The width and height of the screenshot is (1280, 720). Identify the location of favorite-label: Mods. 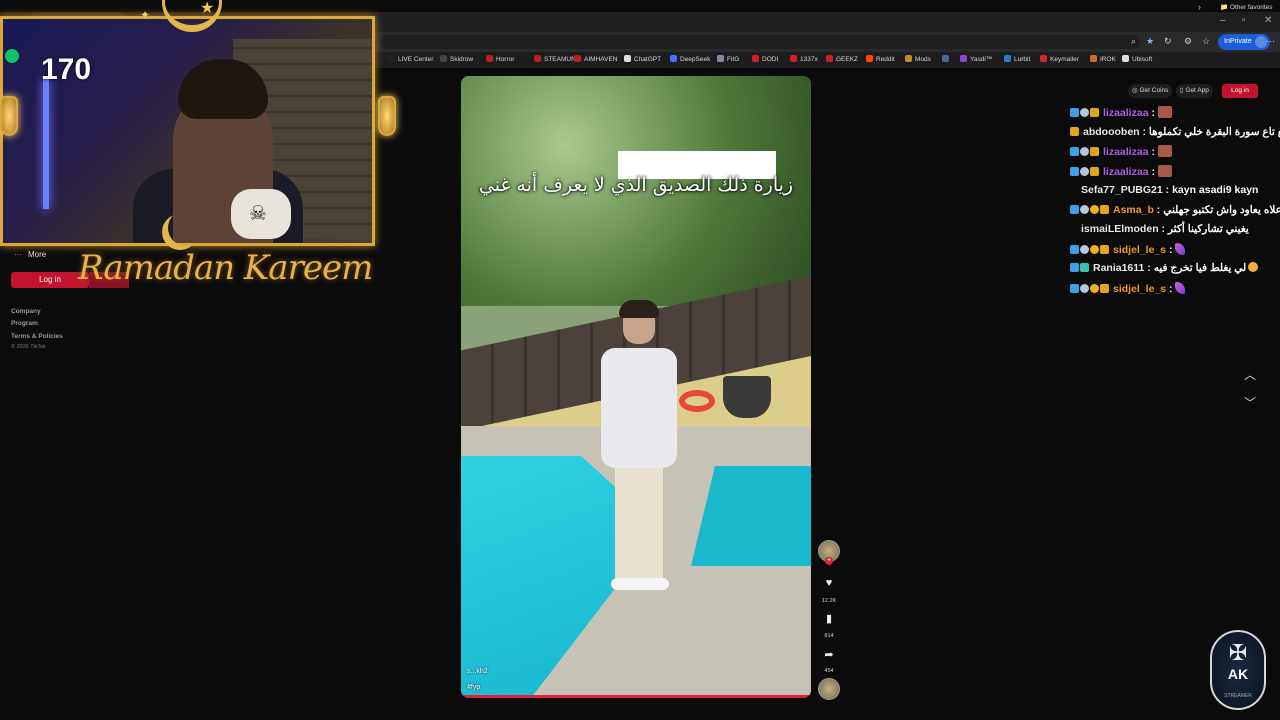
(923, 59).